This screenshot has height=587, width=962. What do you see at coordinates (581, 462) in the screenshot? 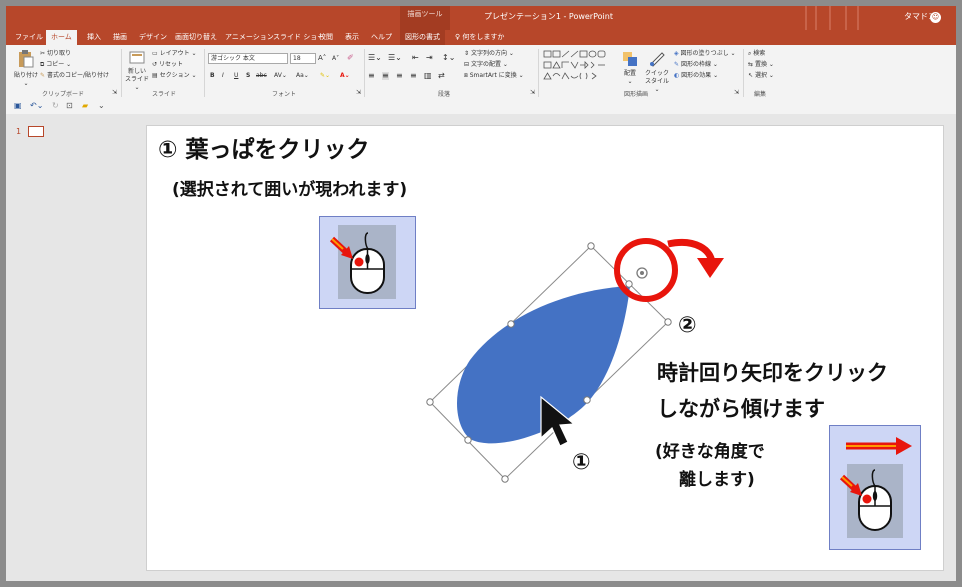
I see `cursor-step-number: ①` at bounding box center [581, 462].